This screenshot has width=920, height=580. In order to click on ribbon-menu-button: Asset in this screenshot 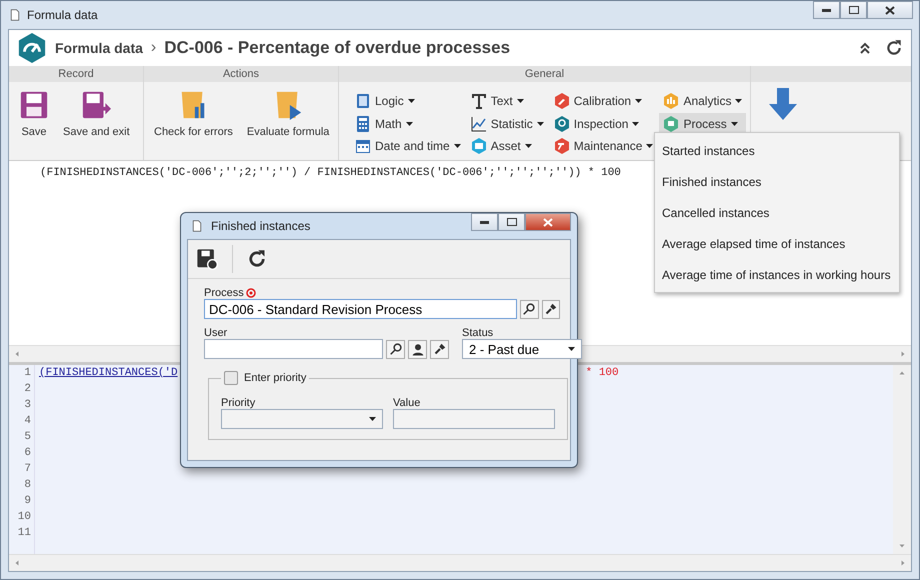, I will do `click(507, 146)`.